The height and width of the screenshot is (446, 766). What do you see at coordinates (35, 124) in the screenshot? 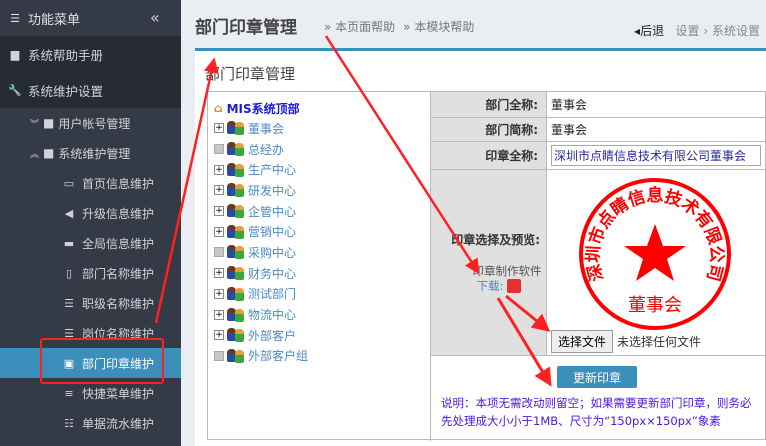
I see `chevron-down-icon: ︾` at bounding box center [35, 124].